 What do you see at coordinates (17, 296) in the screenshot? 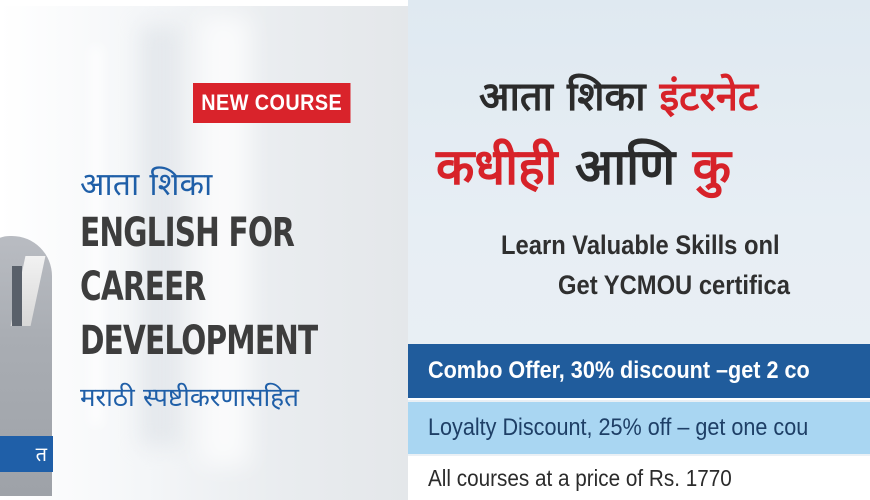
I see `tie` at bounding box center [17, 296].